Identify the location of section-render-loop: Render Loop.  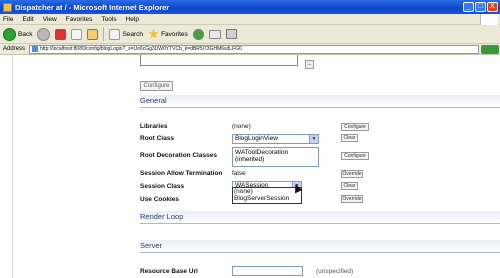
(162, 216).